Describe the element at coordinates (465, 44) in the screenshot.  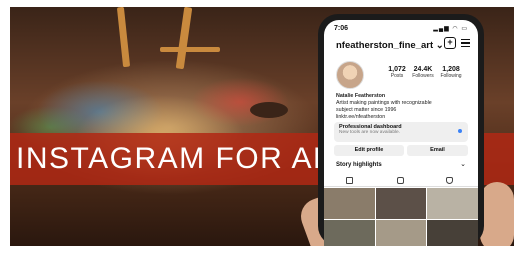
I see `menu-icon` at that location.